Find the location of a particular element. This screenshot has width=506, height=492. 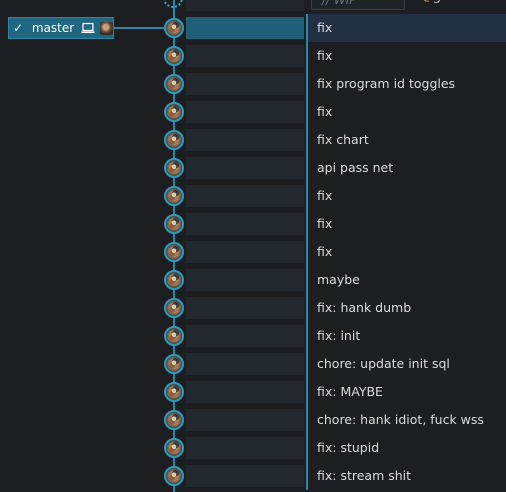

commit-message-cell: chore: hank idiot, fuck wss is located at coordinates (407, 420).